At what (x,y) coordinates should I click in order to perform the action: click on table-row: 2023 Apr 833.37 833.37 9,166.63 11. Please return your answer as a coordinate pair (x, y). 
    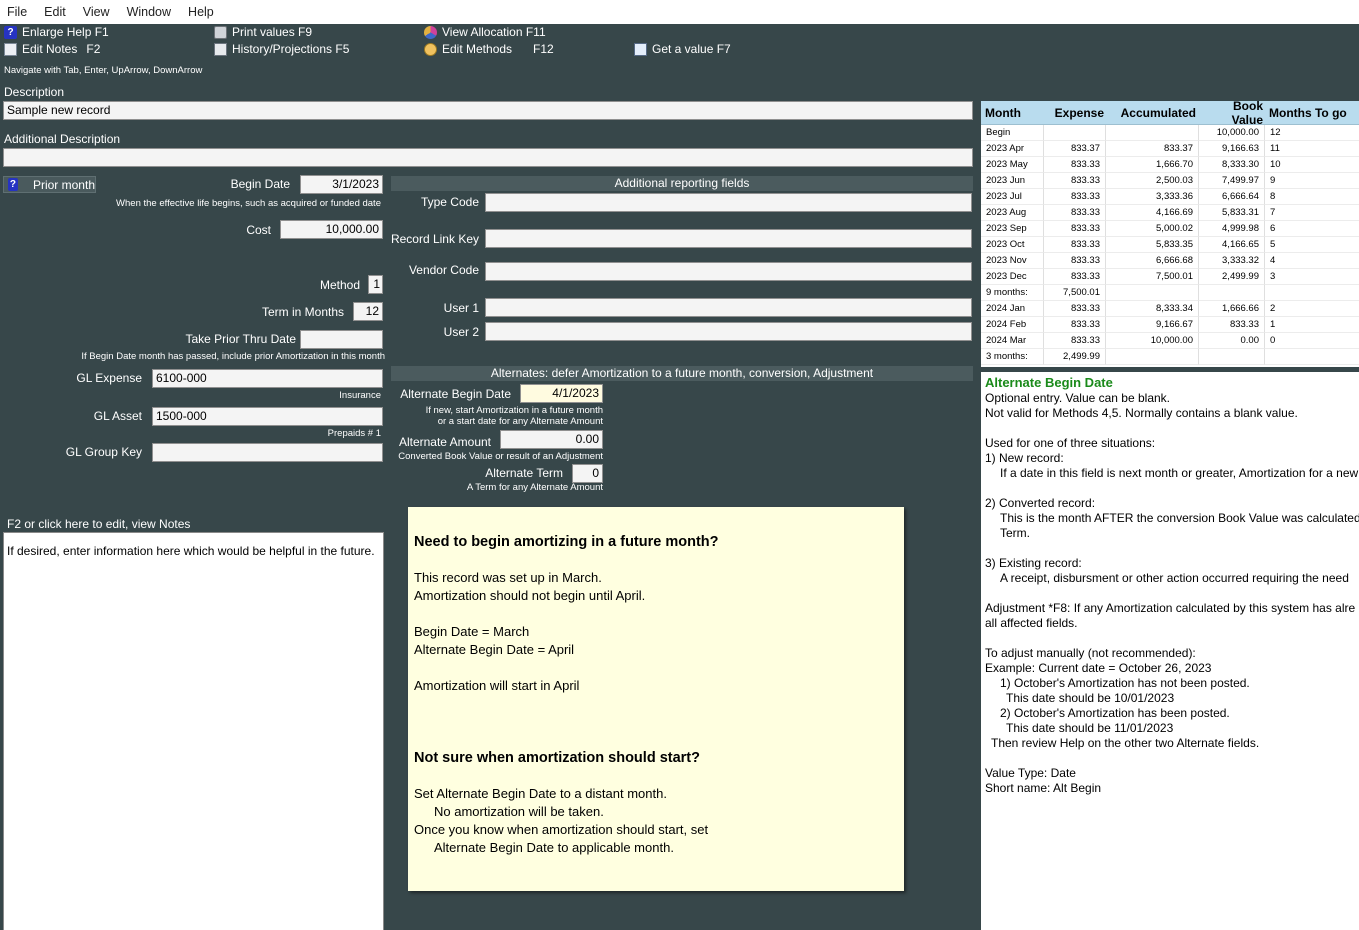
    Looking at the image, I should click on (1170, 149).